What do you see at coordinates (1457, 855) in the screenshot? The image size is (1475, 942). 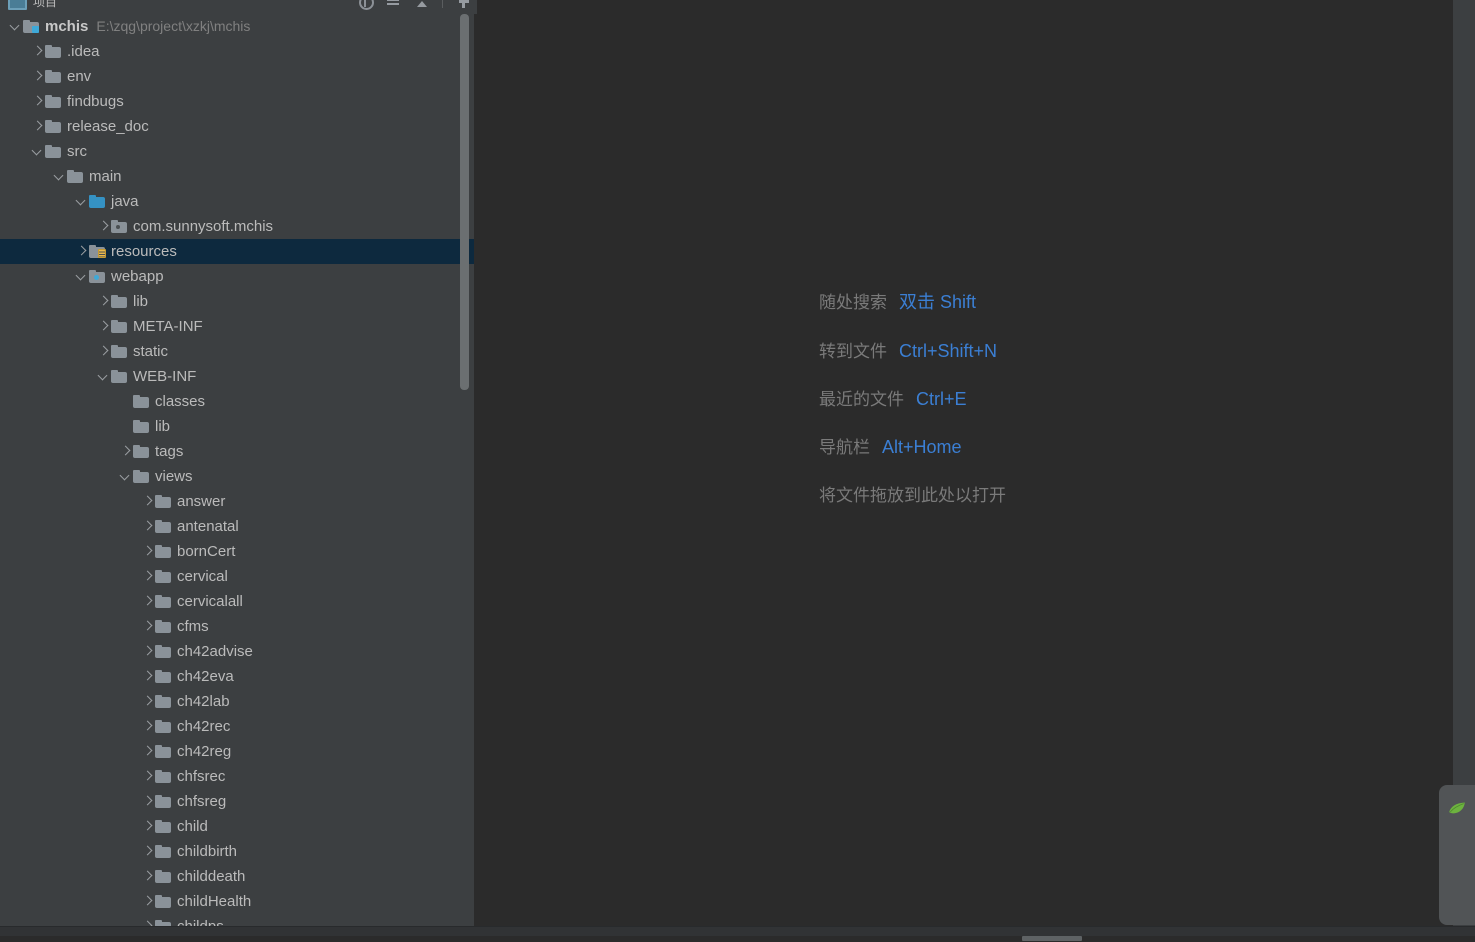 I see `spring-tool-button` at bounding box center [1457, 855].